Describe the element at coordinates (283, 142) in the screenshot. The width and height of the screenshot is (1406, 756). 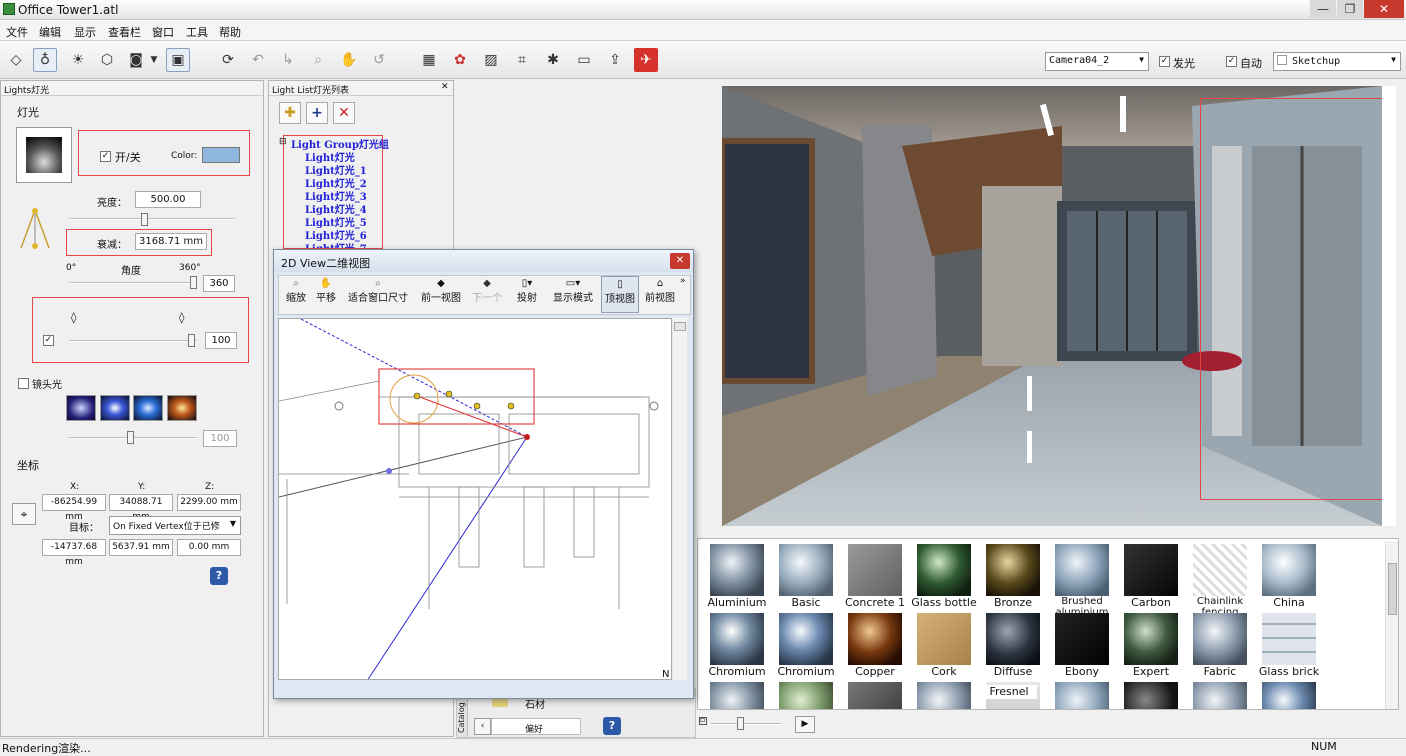
I see `collapse-icon: ⊟` at that location.